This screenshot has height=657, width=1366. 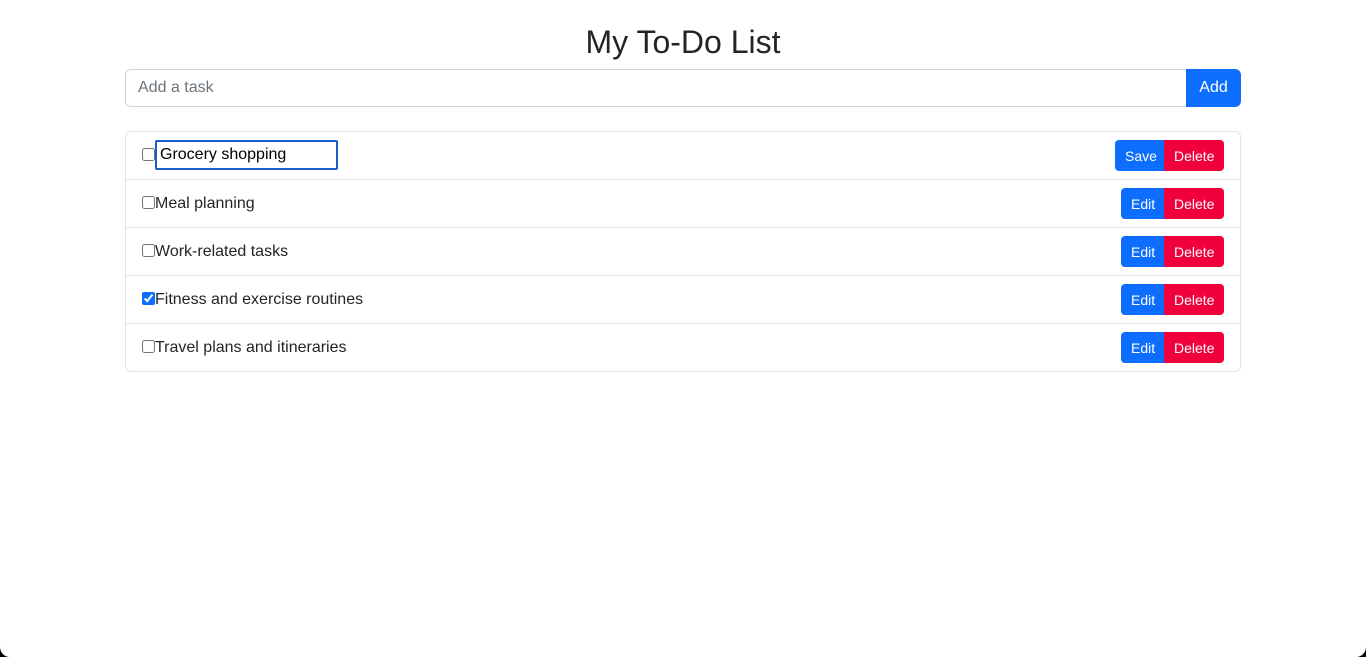 I want to click on task-item-meal-planning: Meal planning Edit Delete, so click(x=683, y=204).